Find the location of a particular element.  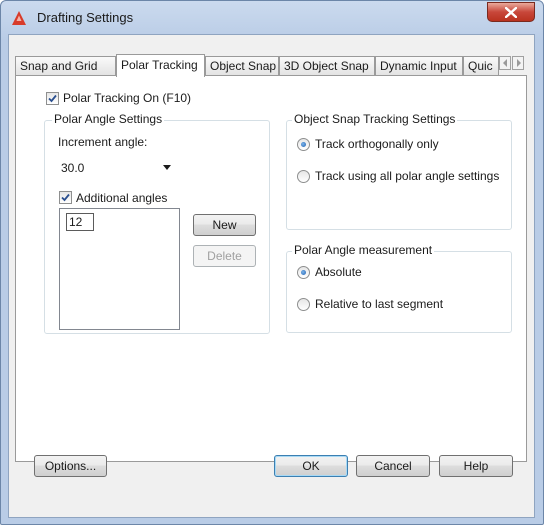

angle-entry-field: 12 is located at coordinates (80, 222).